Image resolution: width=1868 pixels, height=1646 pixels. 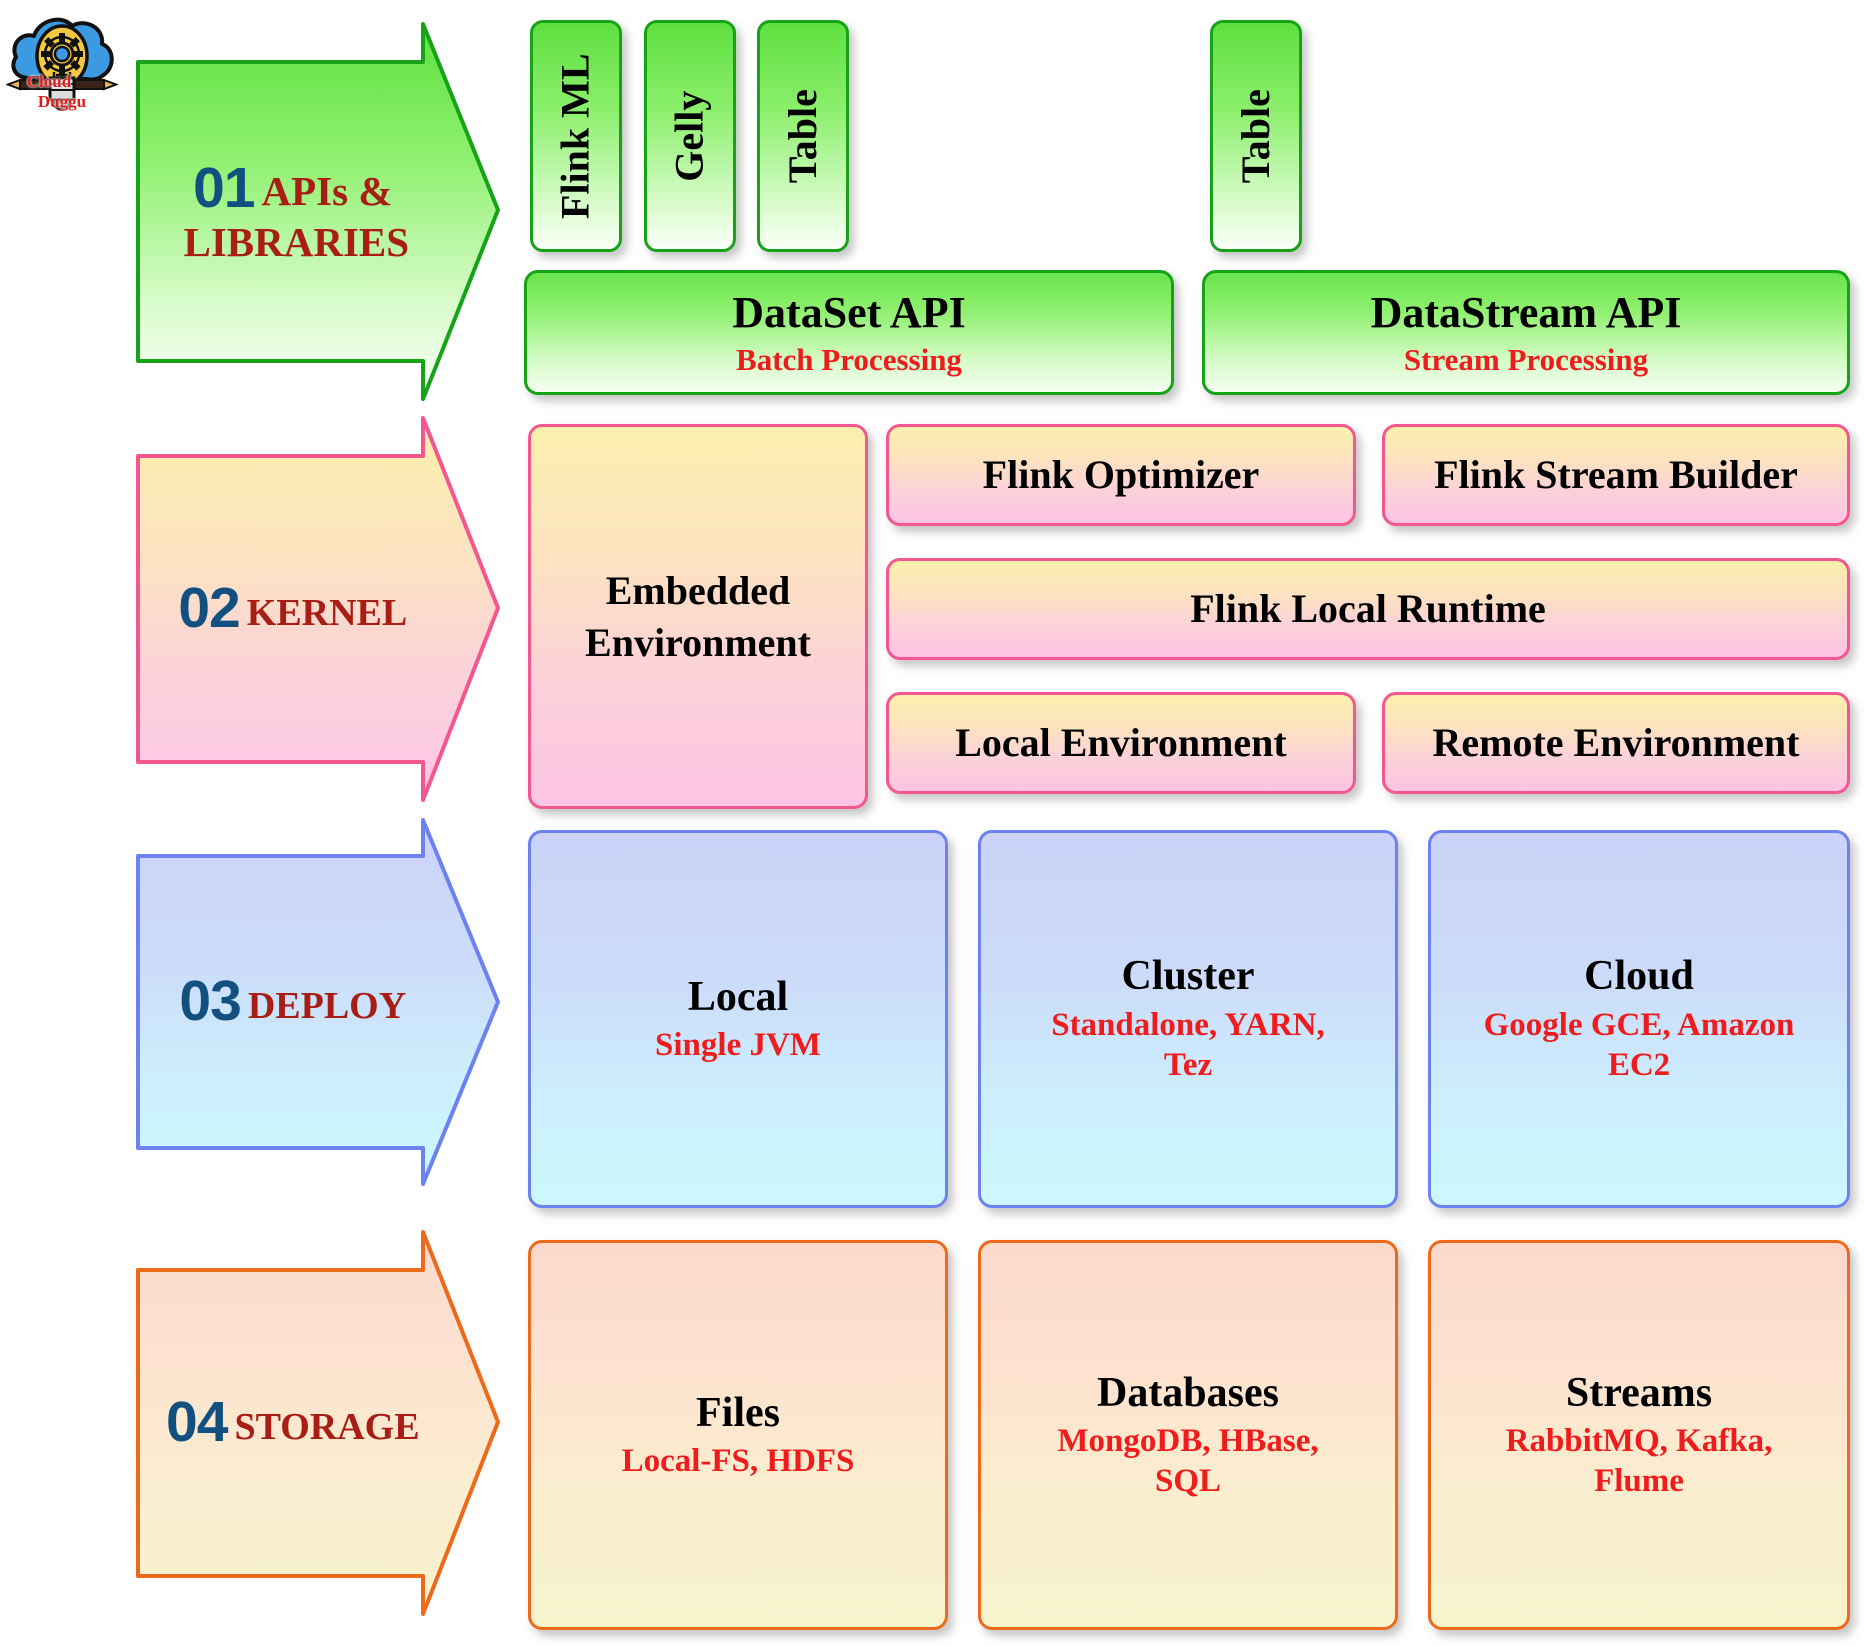 I want to click on deploy-cluster-box: Cluster Standalone, YARN, Tez, so click(x=1188, y=1019).